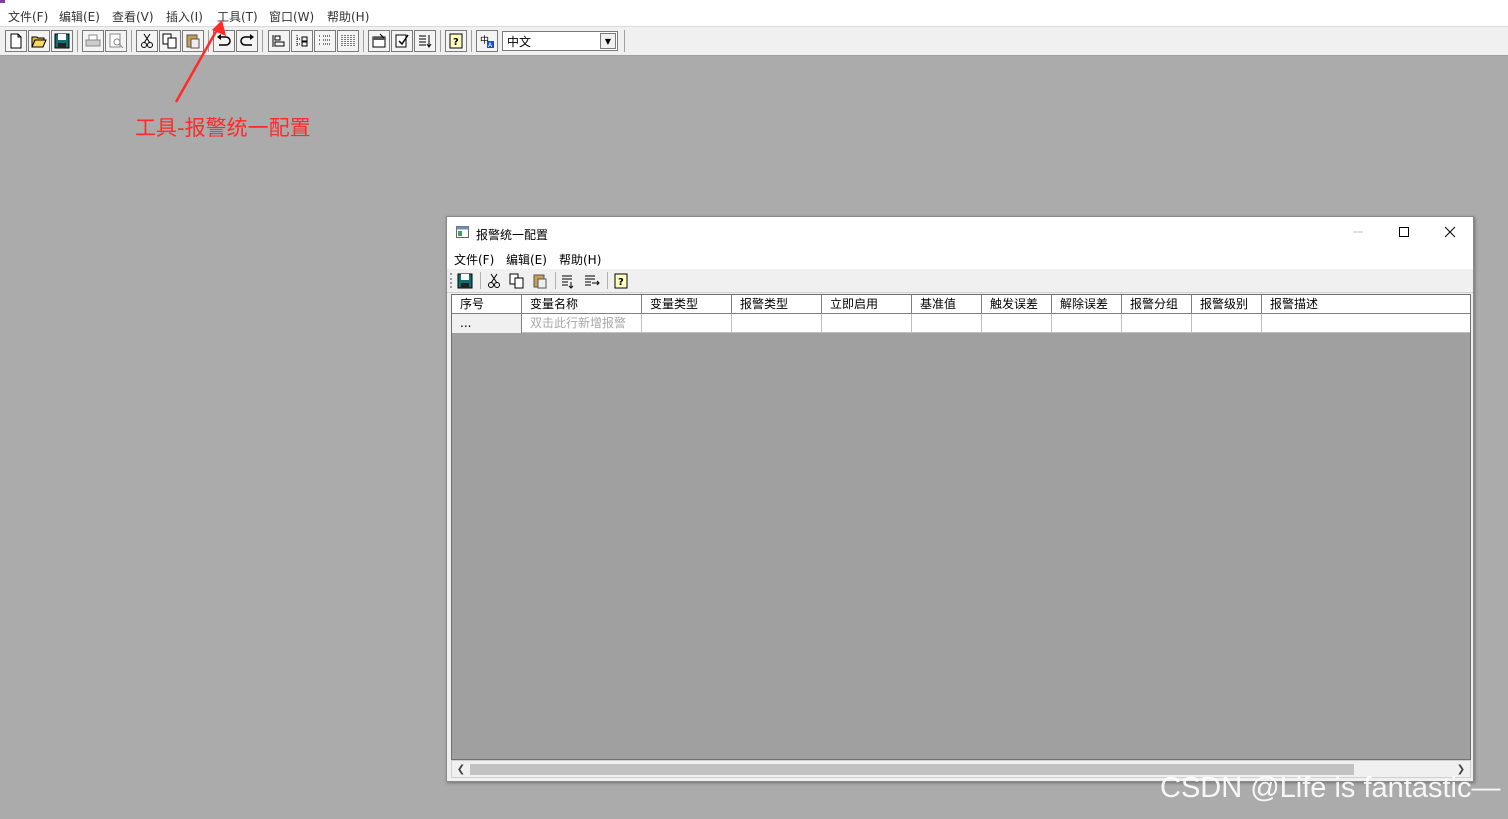  Describe the element at coordinates (462, 232) in the screenshot. I see `window-icon` at that location.